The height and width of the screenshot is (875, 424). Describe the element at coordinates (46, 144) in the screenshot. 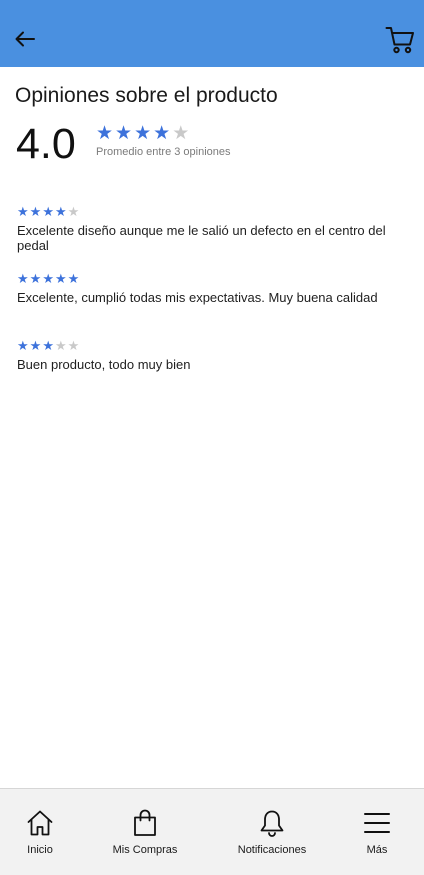

I see `average-score: 4.0` at that location.